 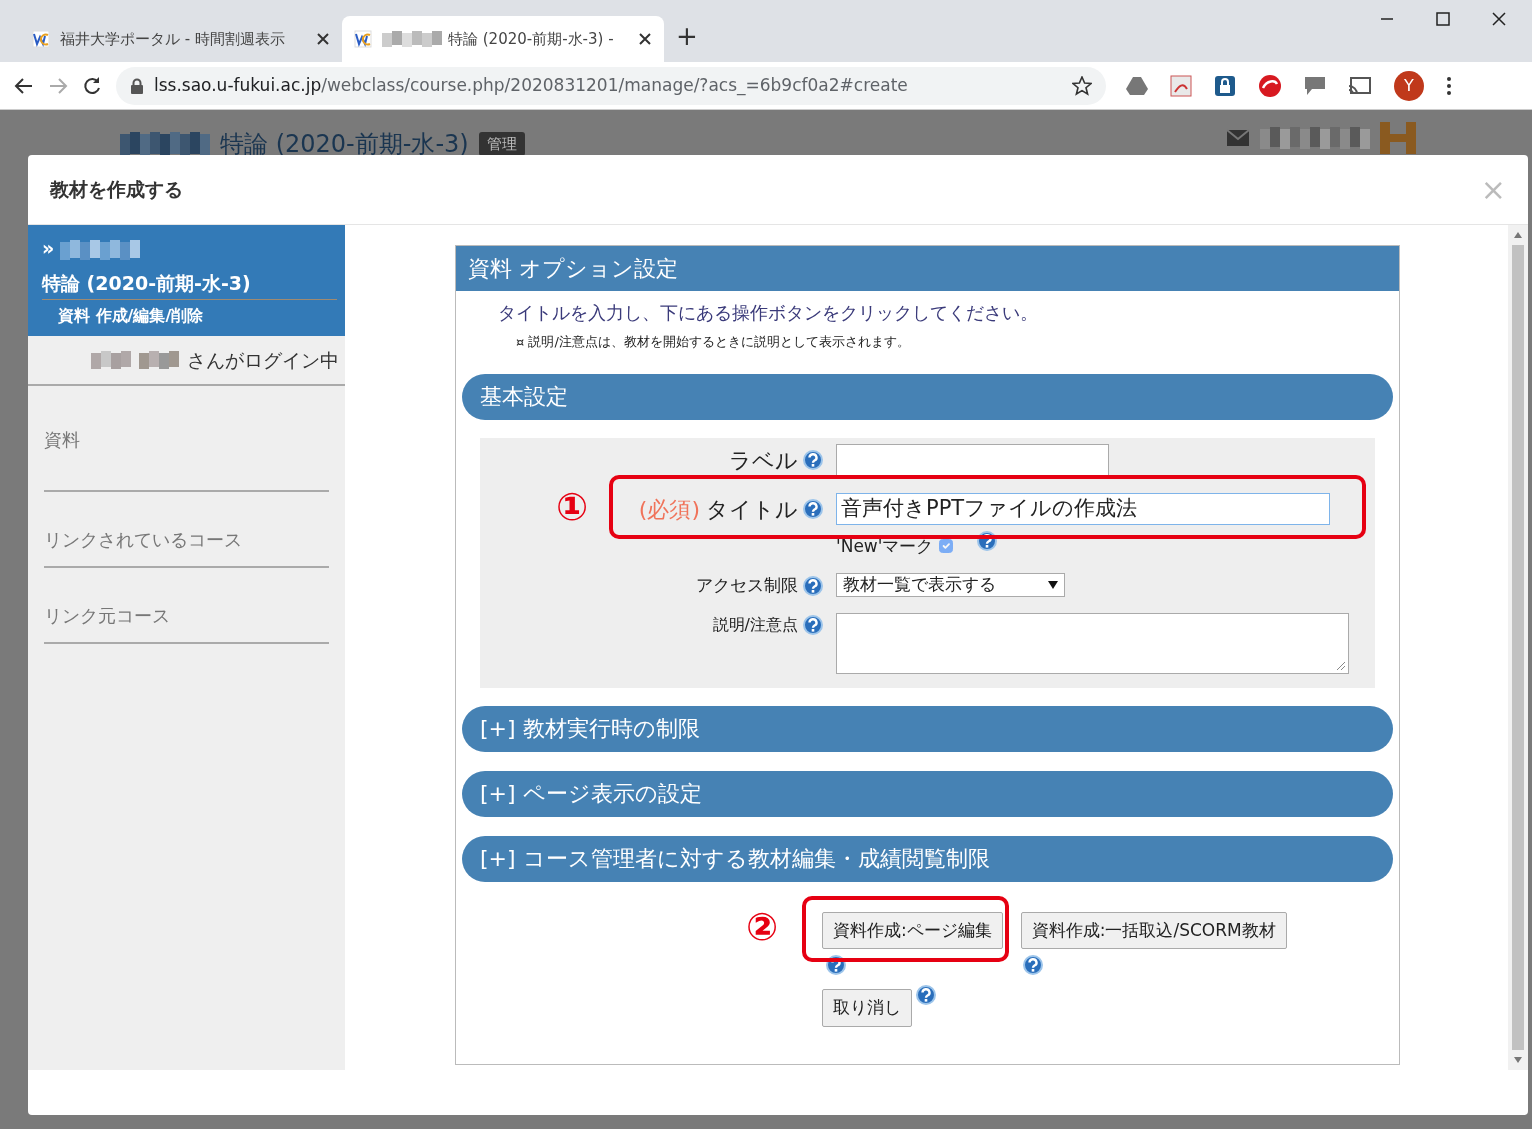 I want to click on section-header: [+] ページ表示の設定, so click(x=927, y=793).